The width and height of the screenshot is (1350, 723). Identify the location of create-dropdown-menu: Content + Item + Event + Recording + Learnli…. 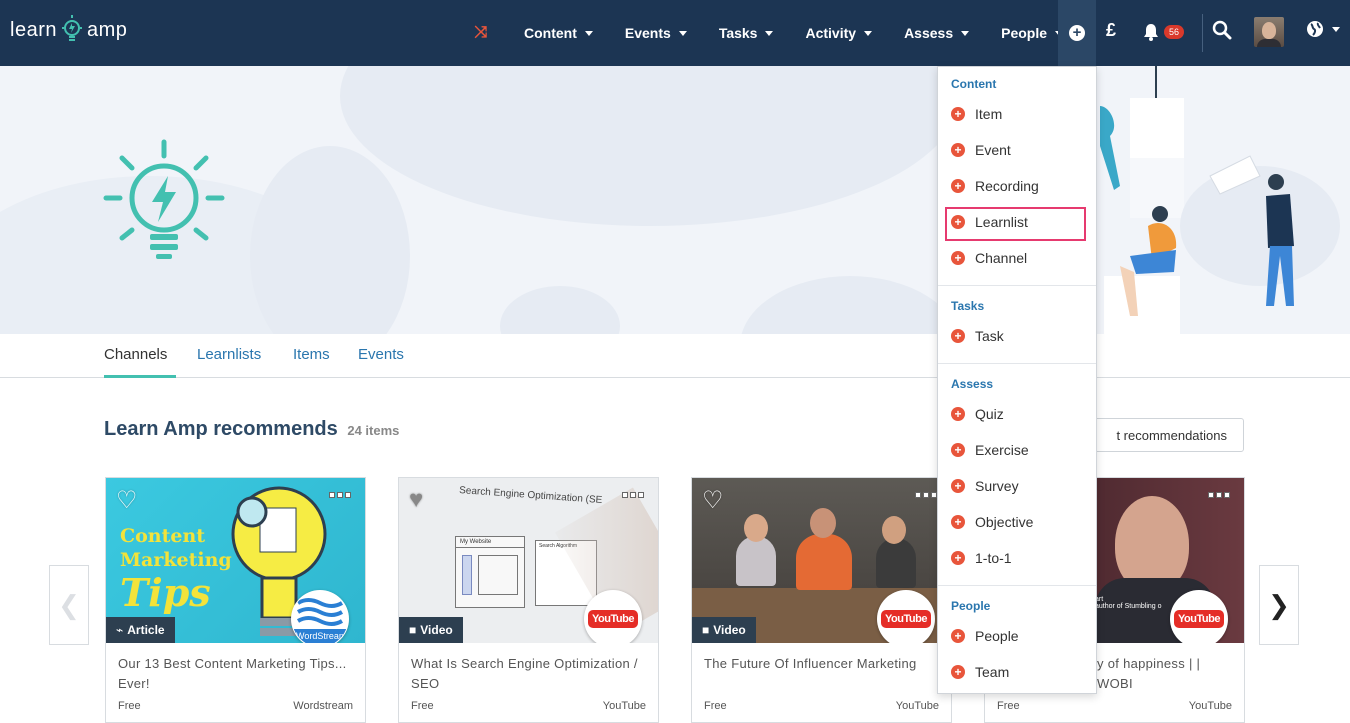
(1017, 380).